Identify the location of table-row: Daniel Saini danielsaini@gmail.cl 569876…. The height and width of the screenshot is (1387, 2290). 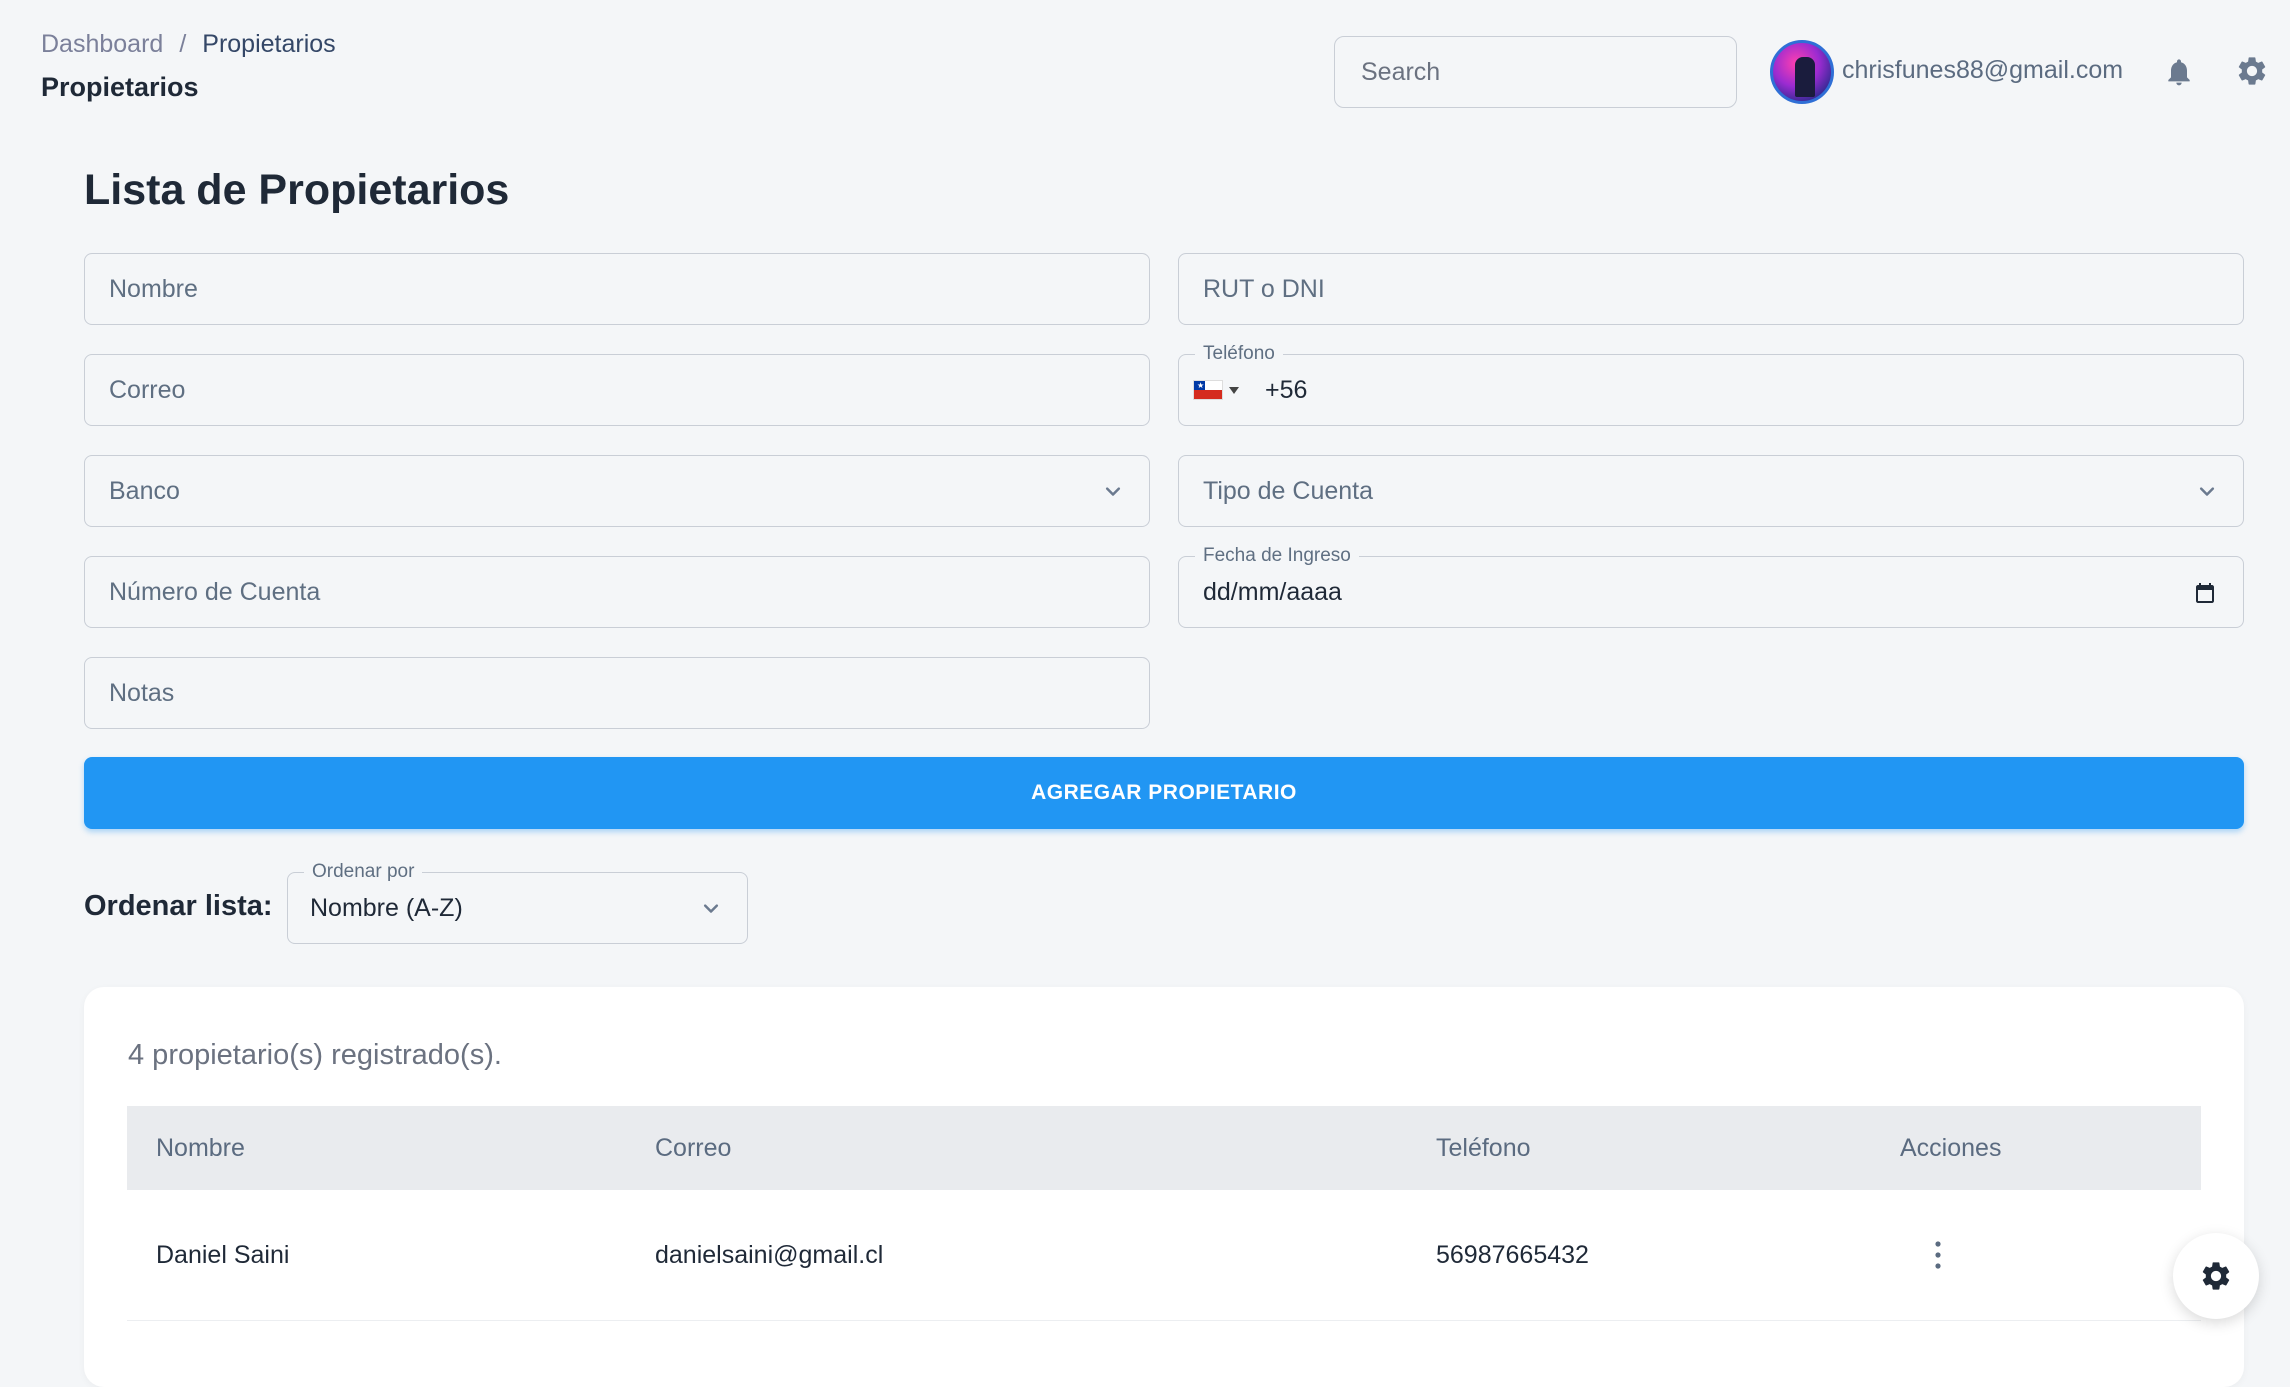
(1164, 1255).